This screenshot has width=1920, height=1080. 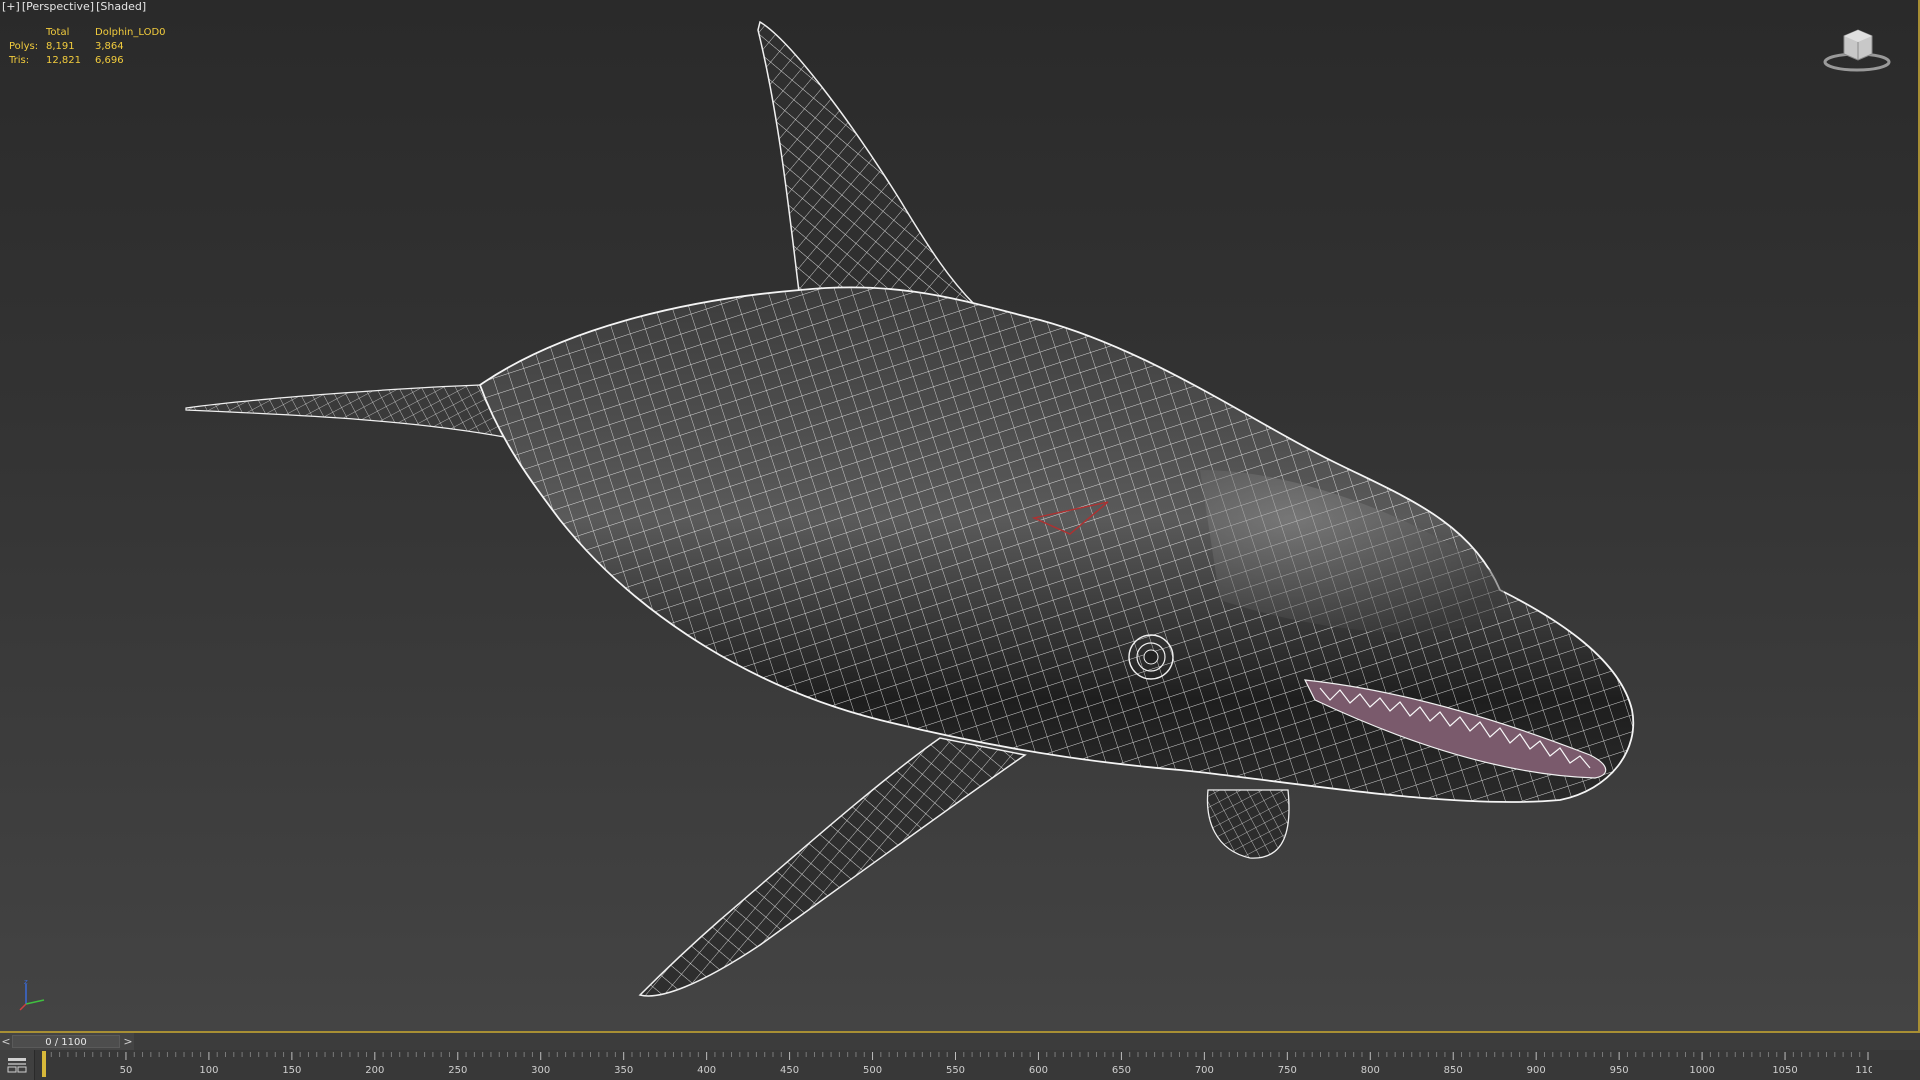 What do you see at coordinates (1070, 518) in the screenshot?
I see `pivot-gizmo-icon` at bounding box center [1070, 518].